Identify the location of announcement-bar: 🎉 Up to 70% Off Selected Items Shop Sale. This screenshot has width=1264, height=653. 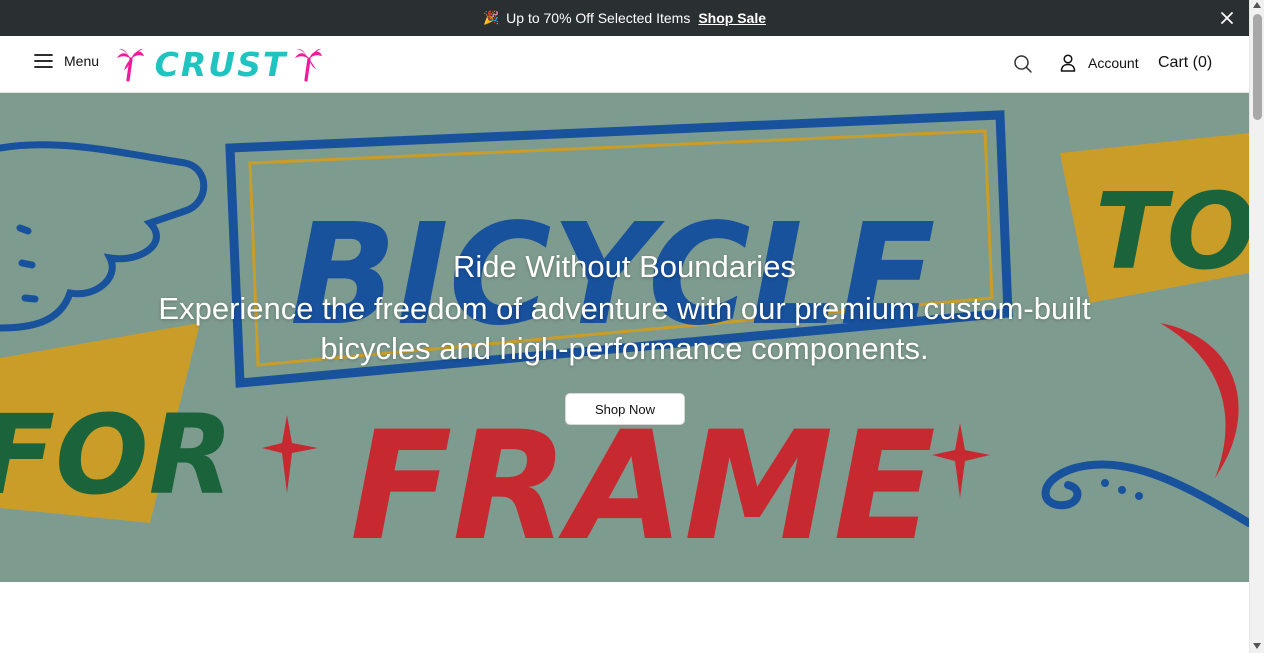
(624, 18).